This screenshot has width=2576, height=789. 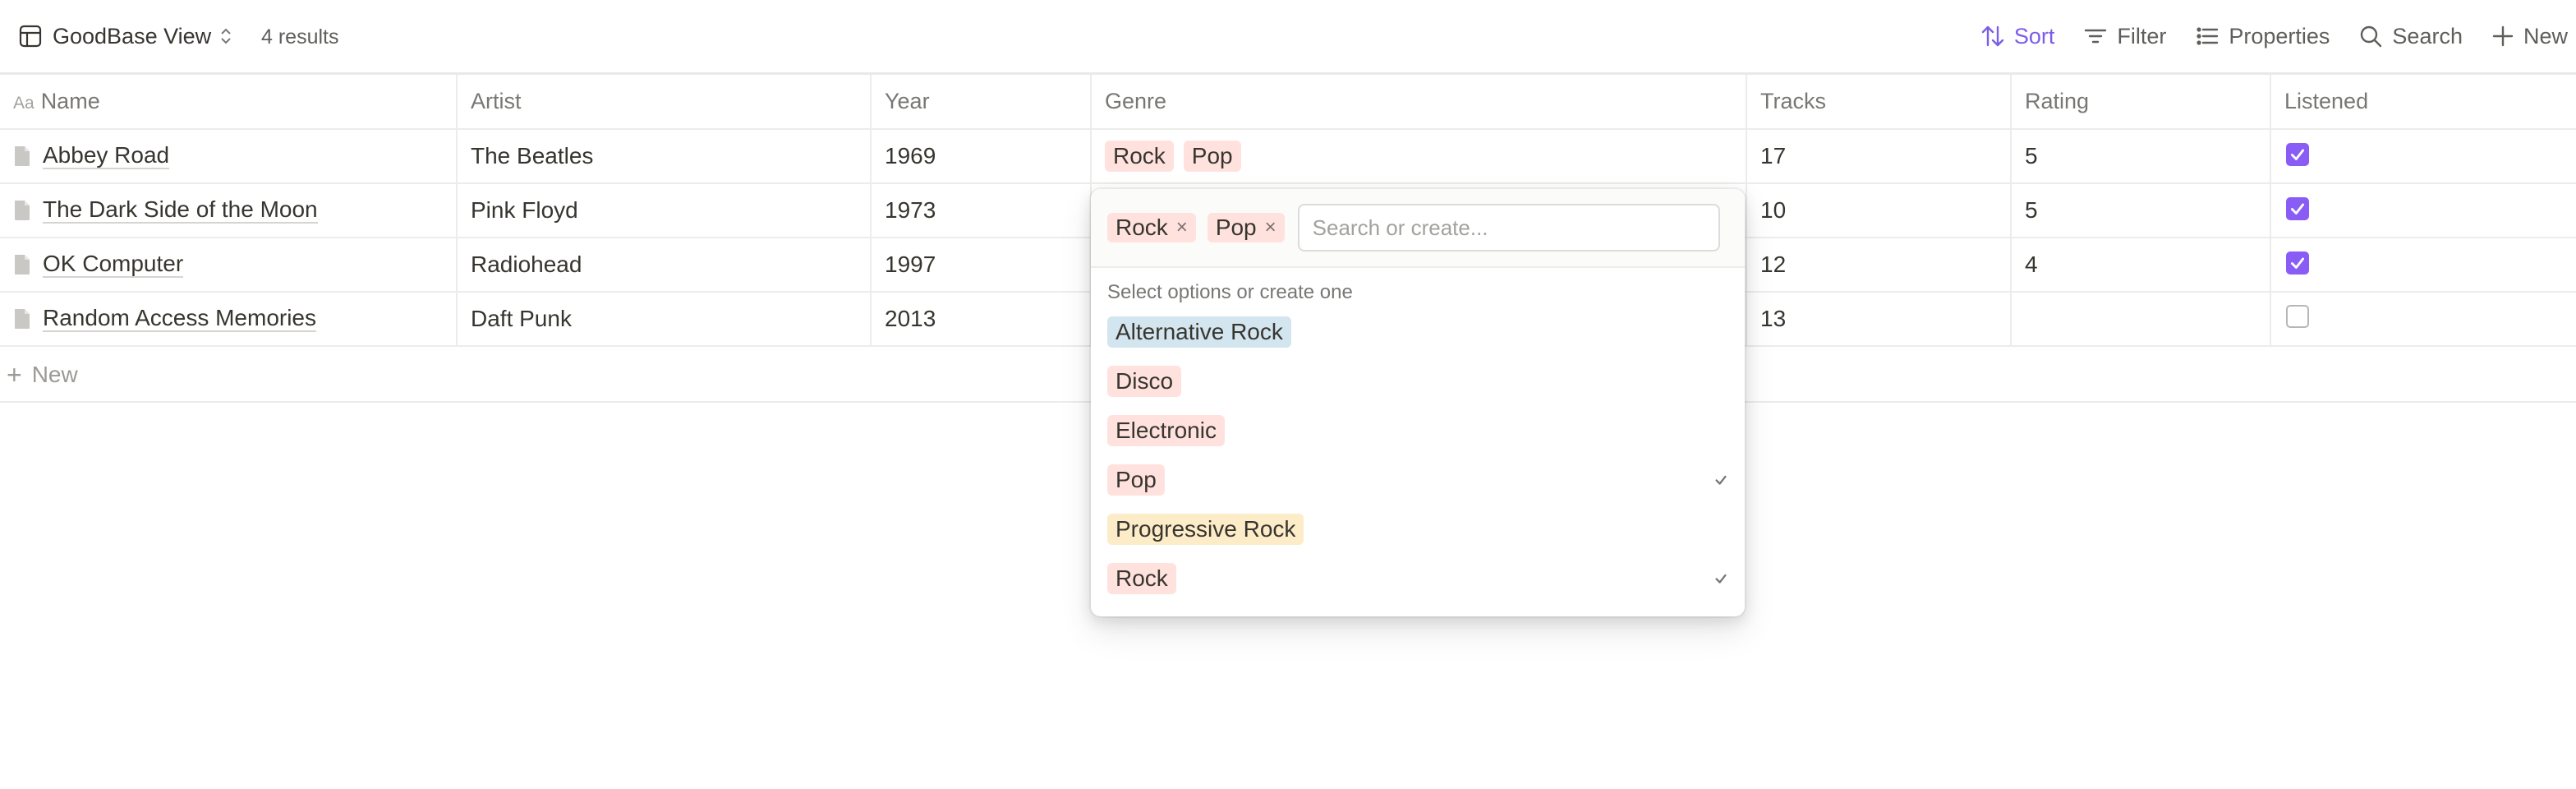 I want to click on cell-artist-text: Radiohead, so click(x=526, y=264).